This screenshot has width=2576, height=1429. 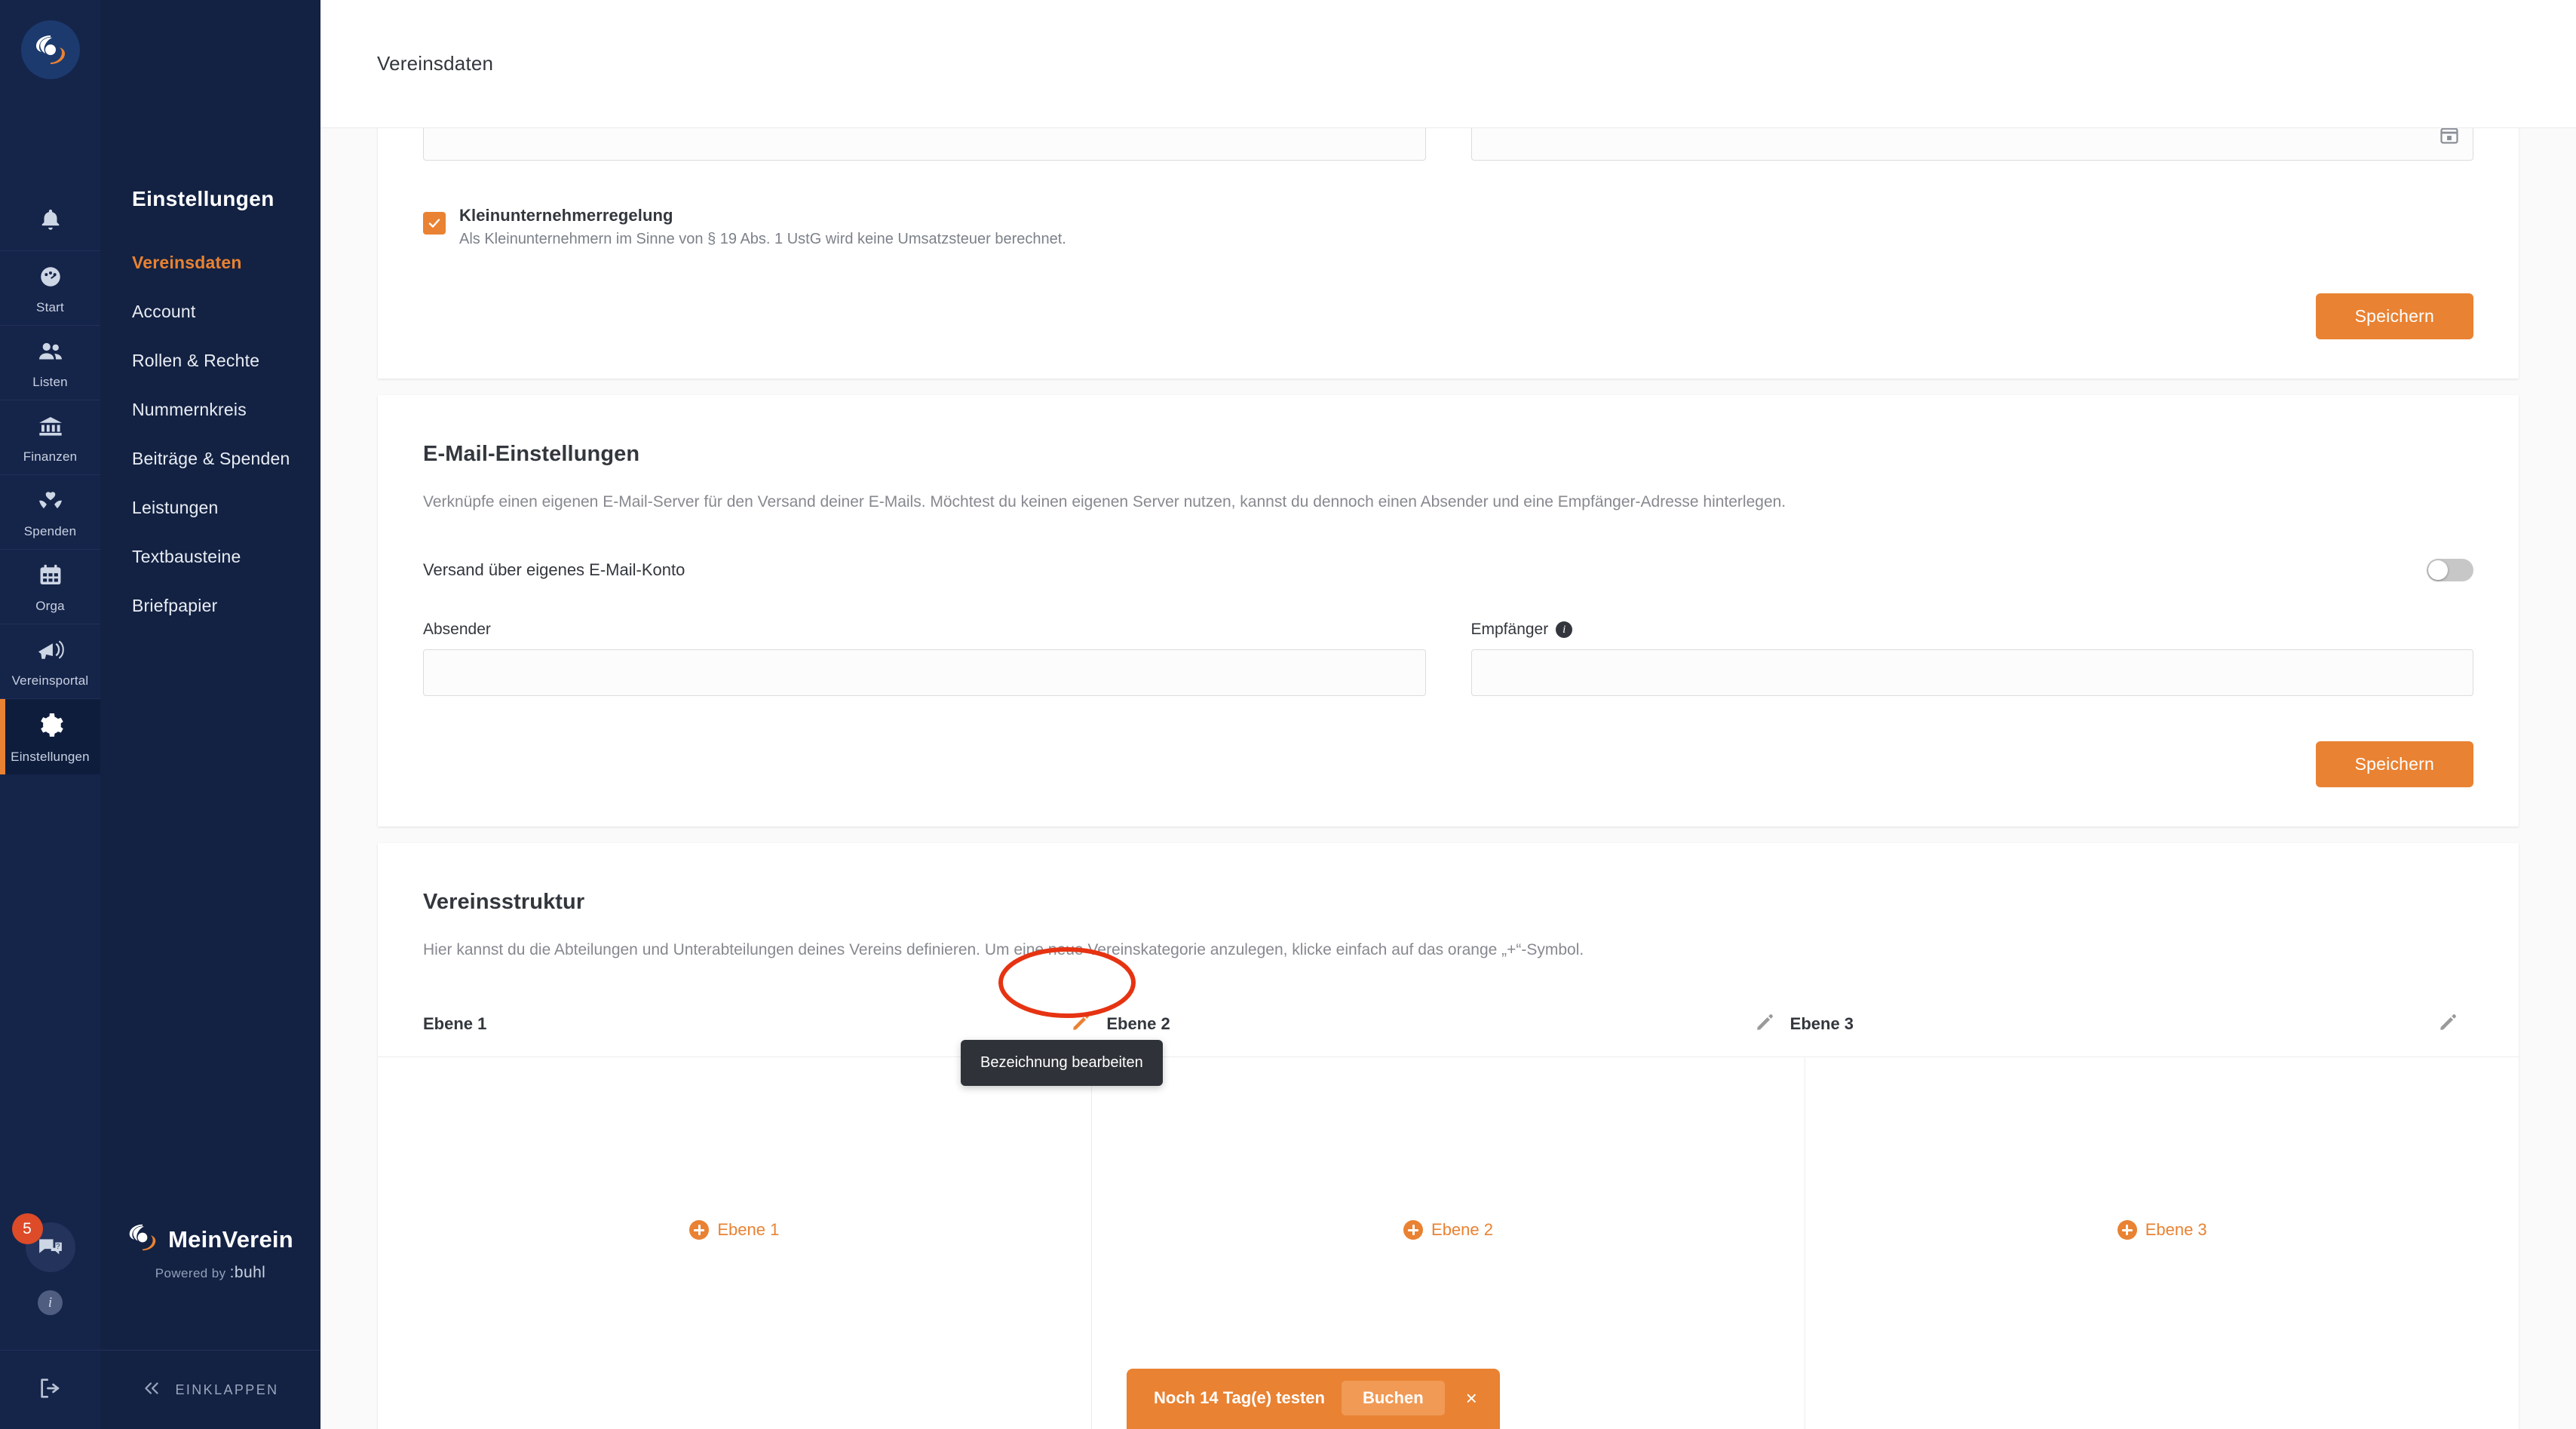 I want to click on level-column-1: Ebene 1, so click(x=735, y=1242).